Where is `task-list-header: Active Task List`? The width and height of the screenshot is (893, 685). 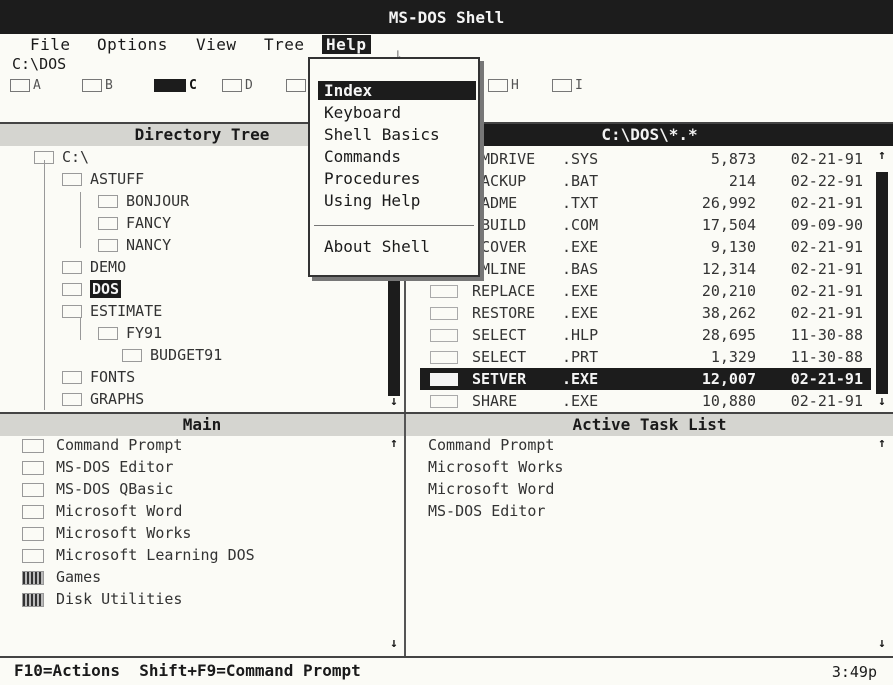
task-list-header: Active Task List is located at coordinates (649, 425).